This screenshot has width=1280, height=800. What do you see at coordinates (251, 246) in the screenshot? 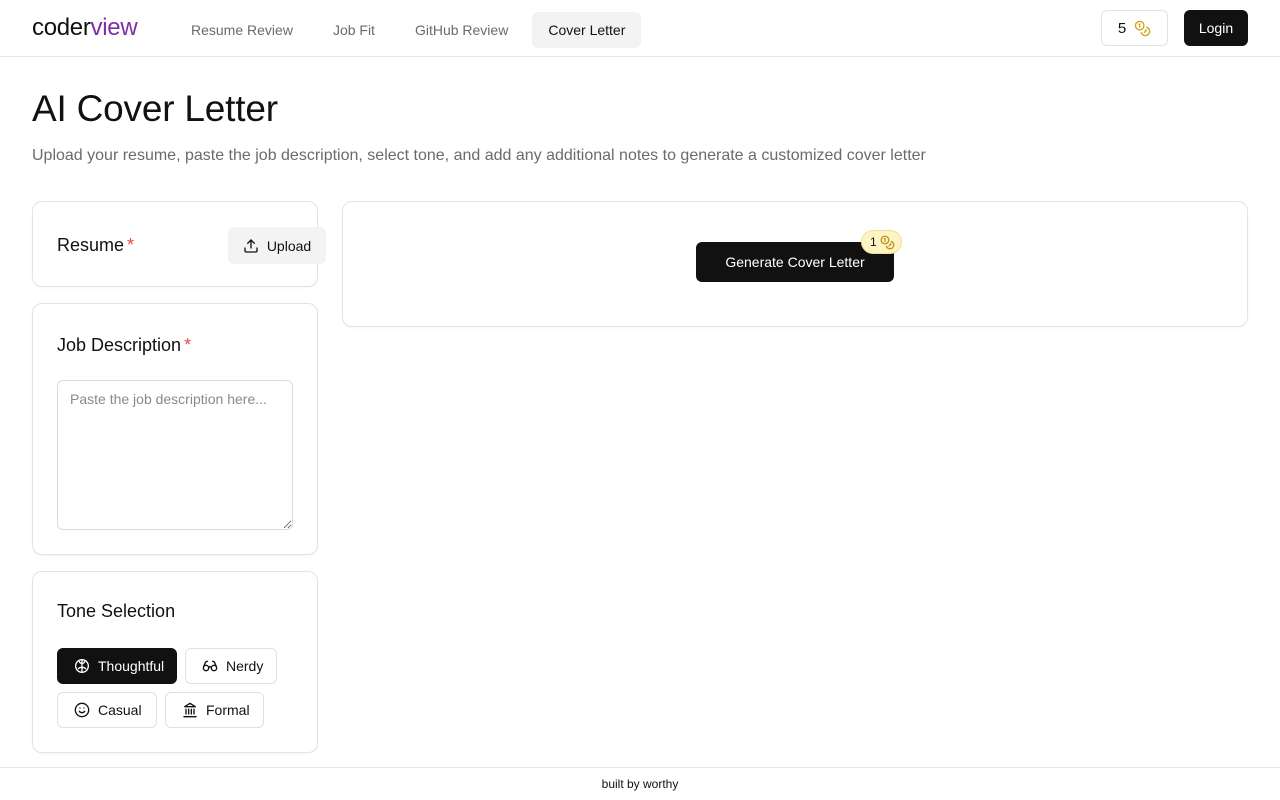
I see `upload-icon` at bounding box center [251, 246].